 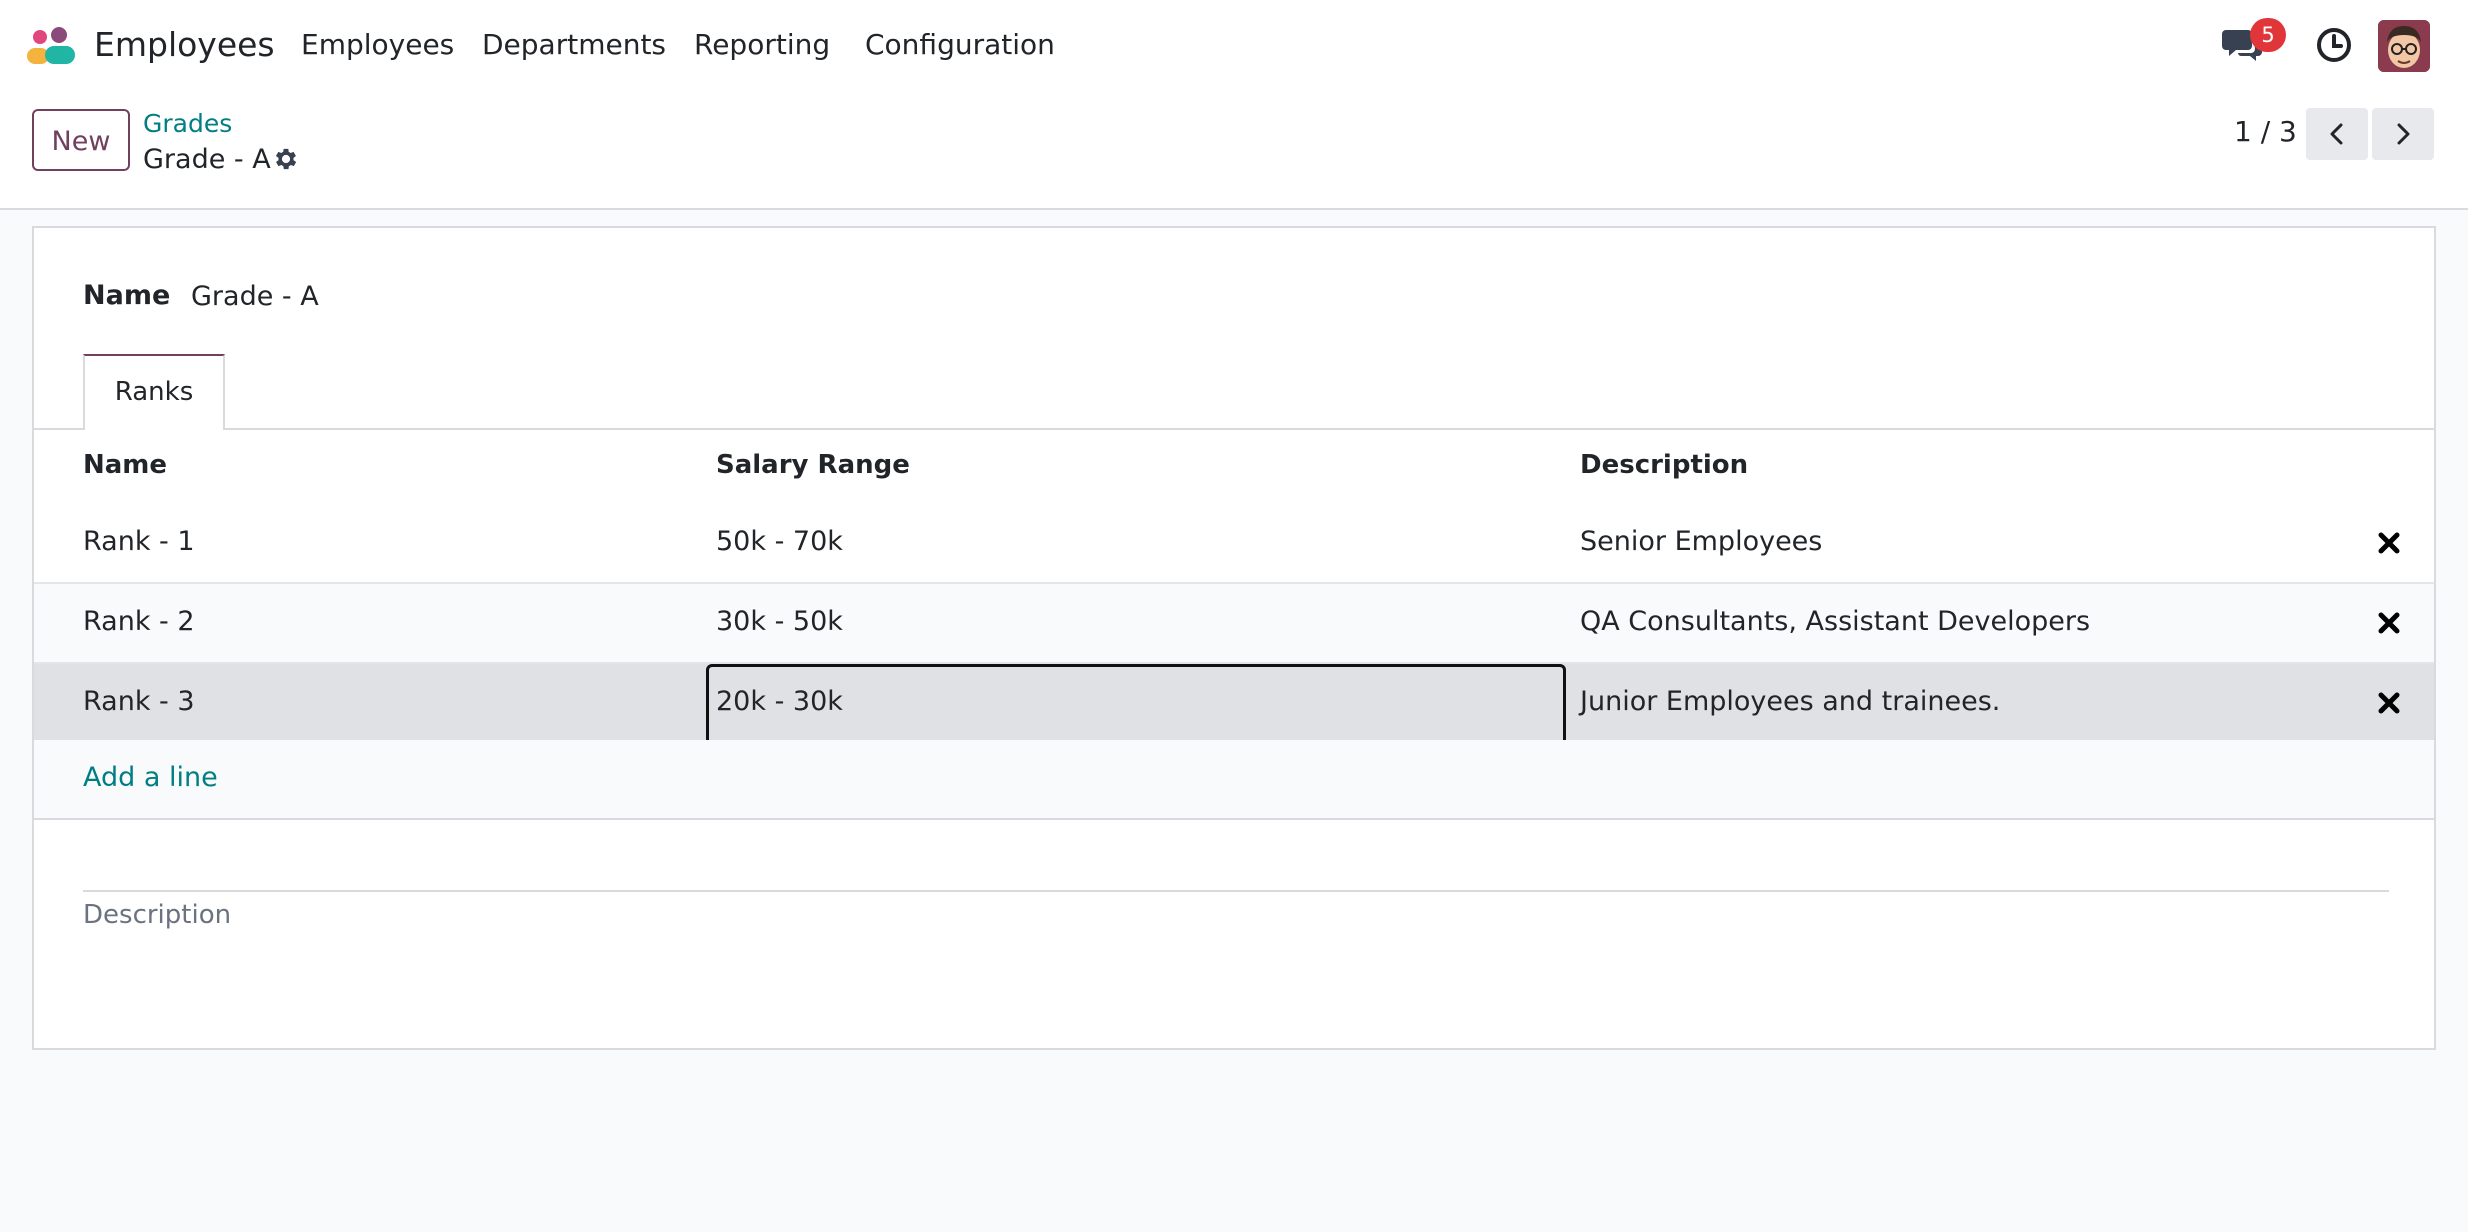 What do you see at coordinates (1234, 780) in the screenshot?
I see `add-line-row: Add a line` at bounding box center [1234, 780].